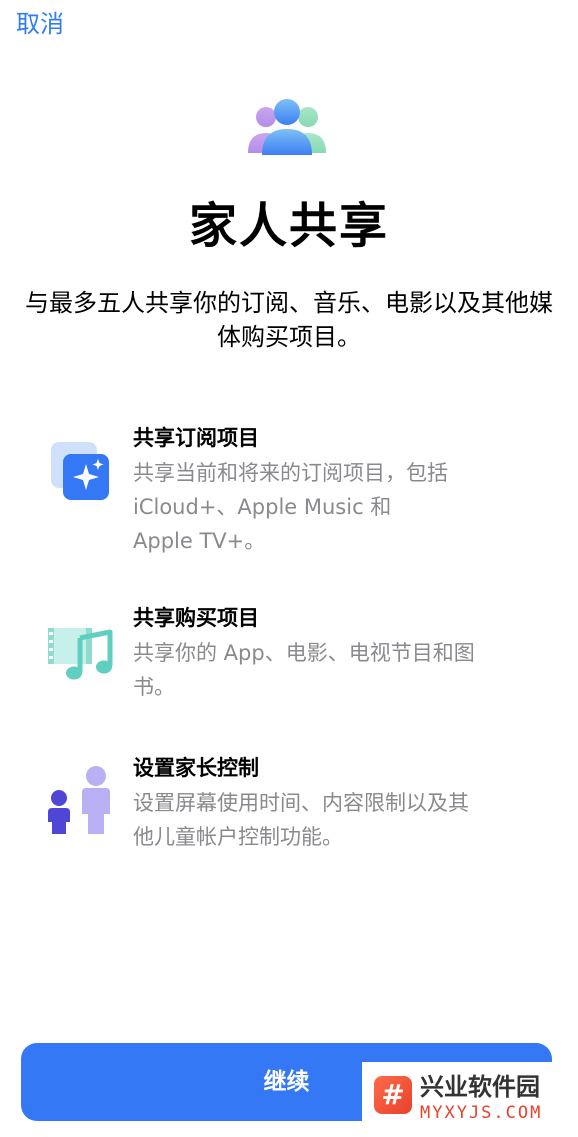 Image resolution: width=578 pixels, height=1137 pixels. What do you see at coordinates (393, 1095) in the screenshot?
I see `watermark-logo: #` at bounding box center [393, 1095].